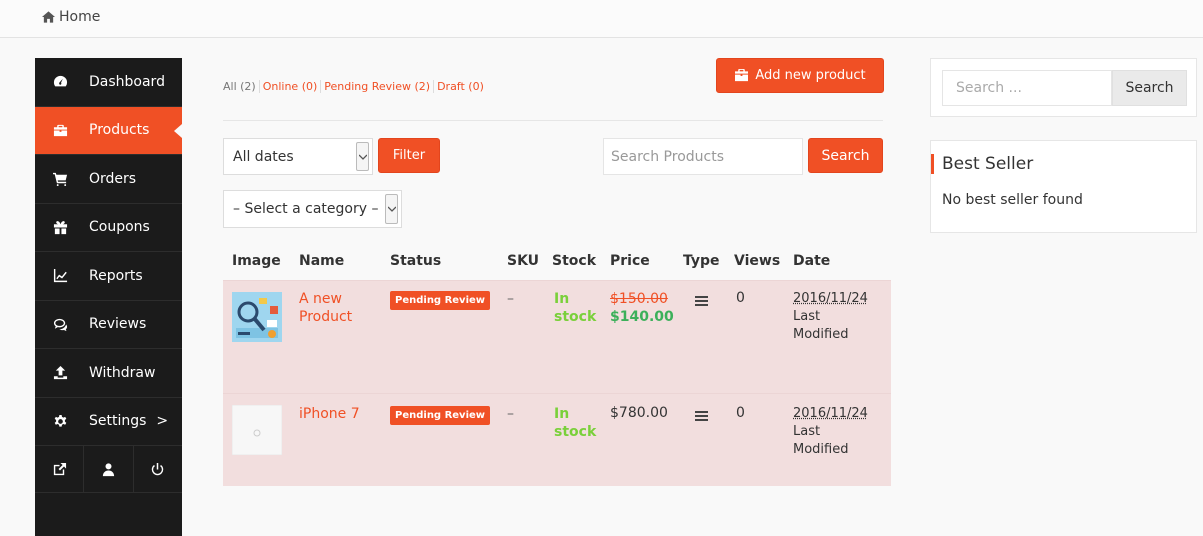 The image size is (1203, 536). What do you see at coordinates (667, 156) in the screenshot?
I see `search-products-placeholder: Search Products` at bounding box center [667, 156].